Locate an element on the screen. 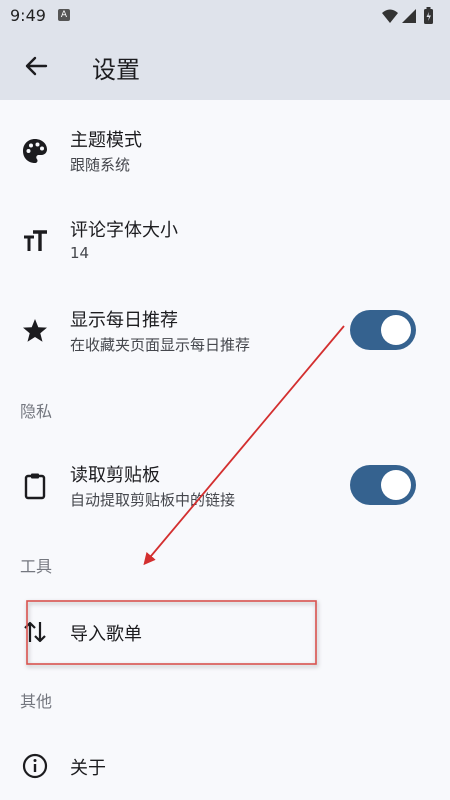  about-title: 关于 is located at coordinates (88, 768).